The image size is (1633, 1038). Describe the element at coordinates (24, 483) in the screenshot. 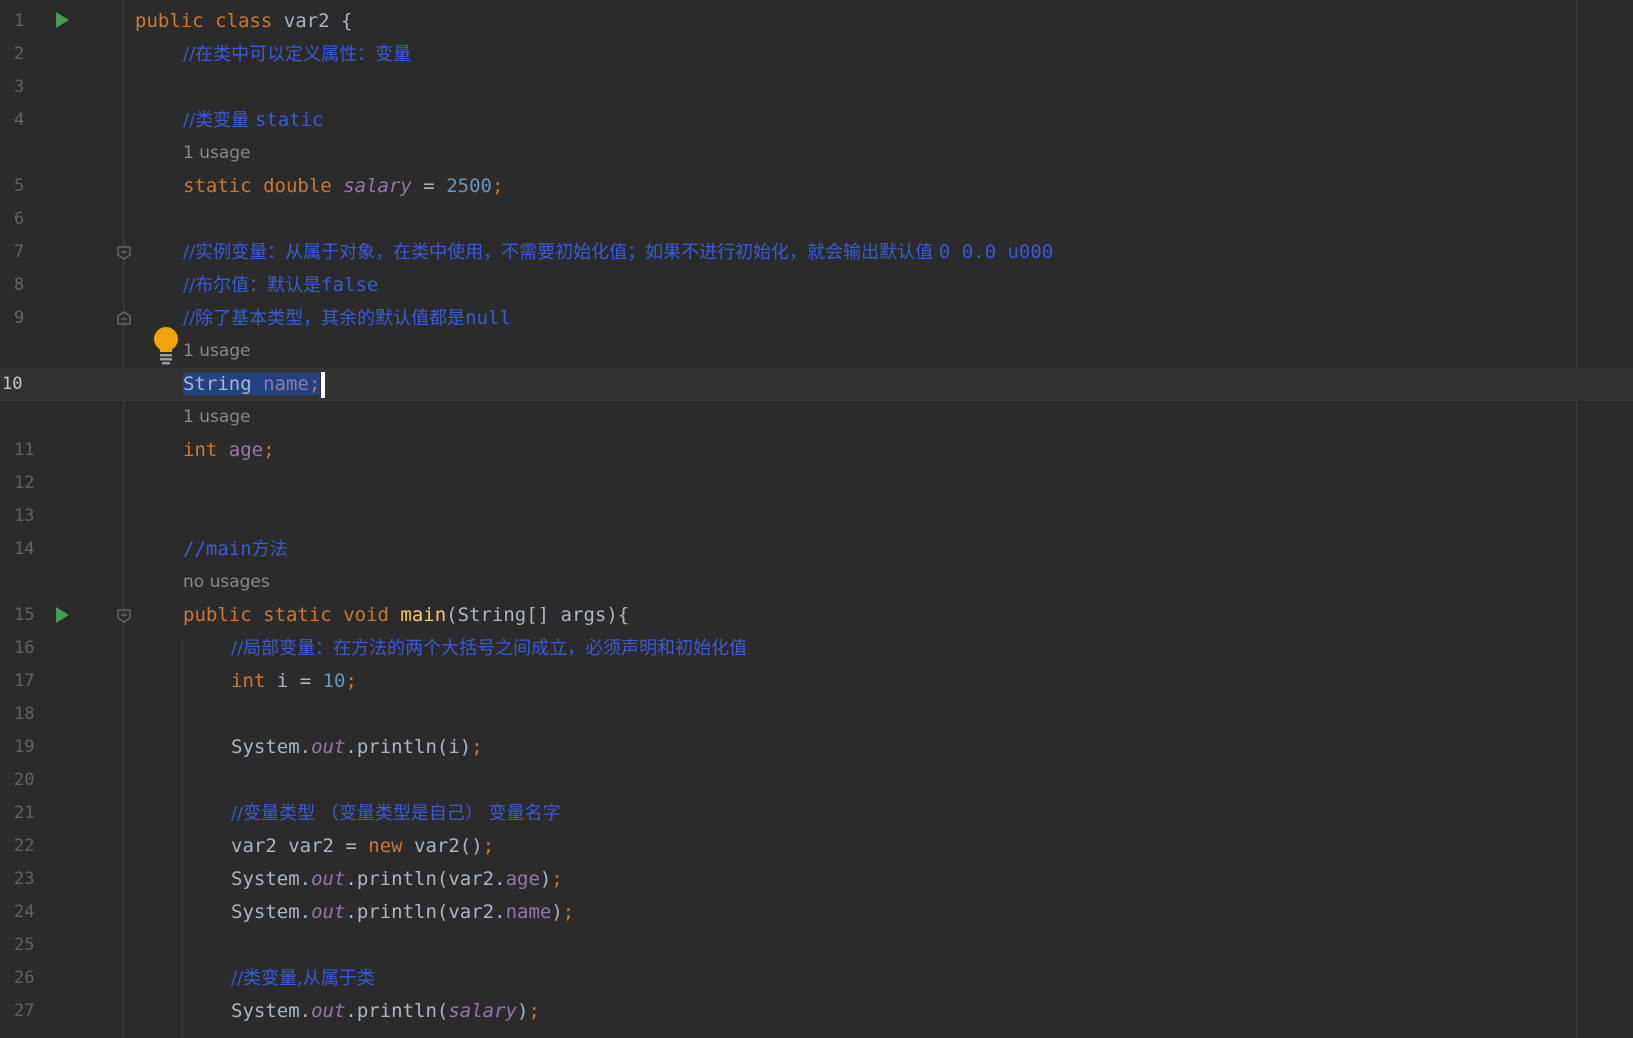

I see `line-number: 12` at that location.